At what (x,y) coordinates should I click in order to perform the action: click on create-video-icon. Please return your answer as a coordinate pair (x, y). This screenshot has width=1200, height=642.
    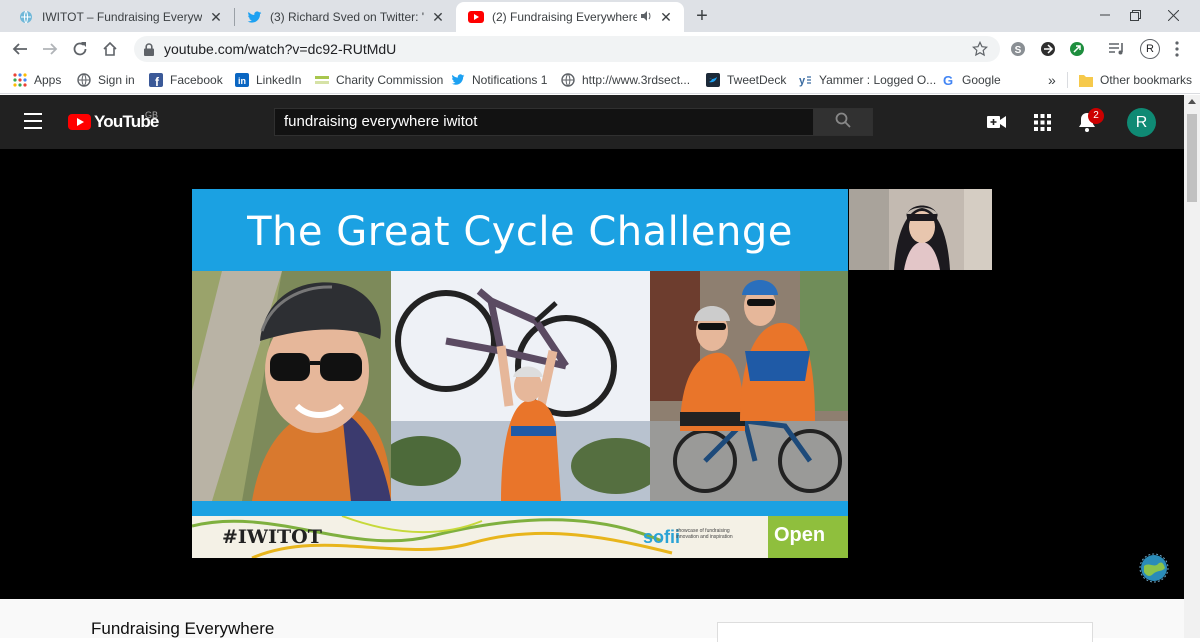
    Looking at the image, I should click on (997, 122).